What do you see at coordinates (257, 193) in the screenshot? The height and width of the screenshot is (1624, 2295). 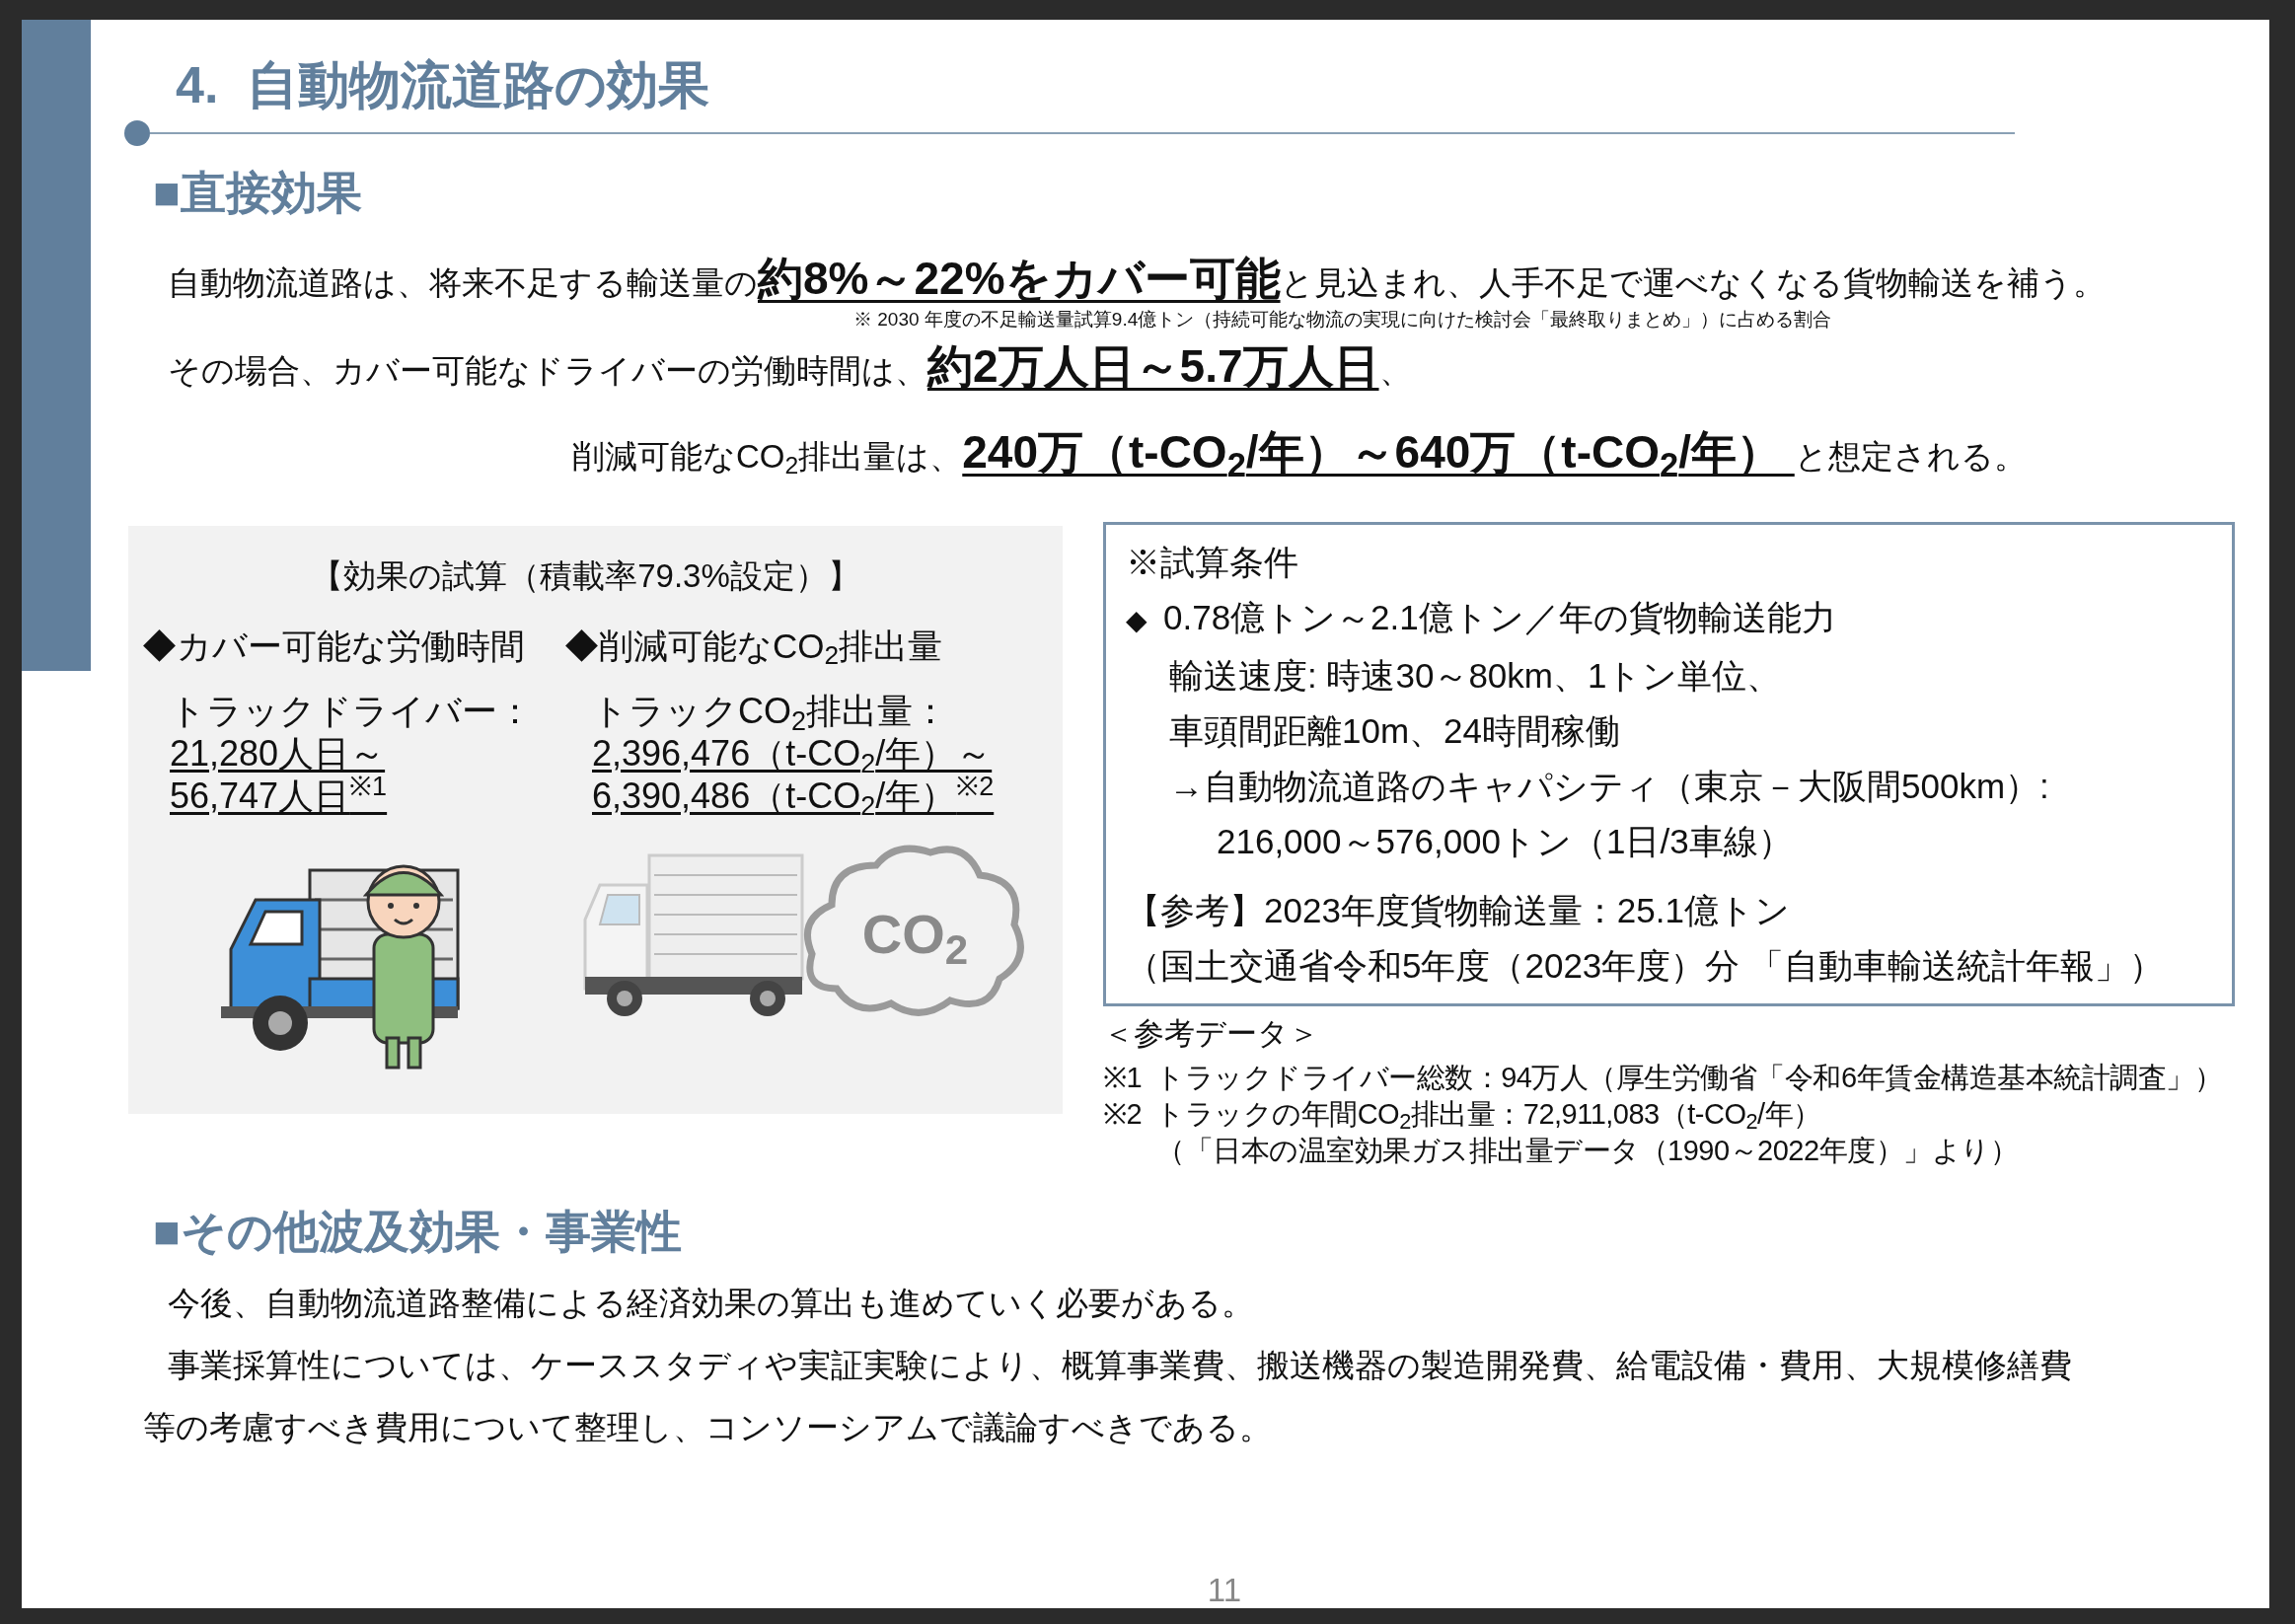 I see `section-heading: ■直接効果` at bounding box center [257, 193].